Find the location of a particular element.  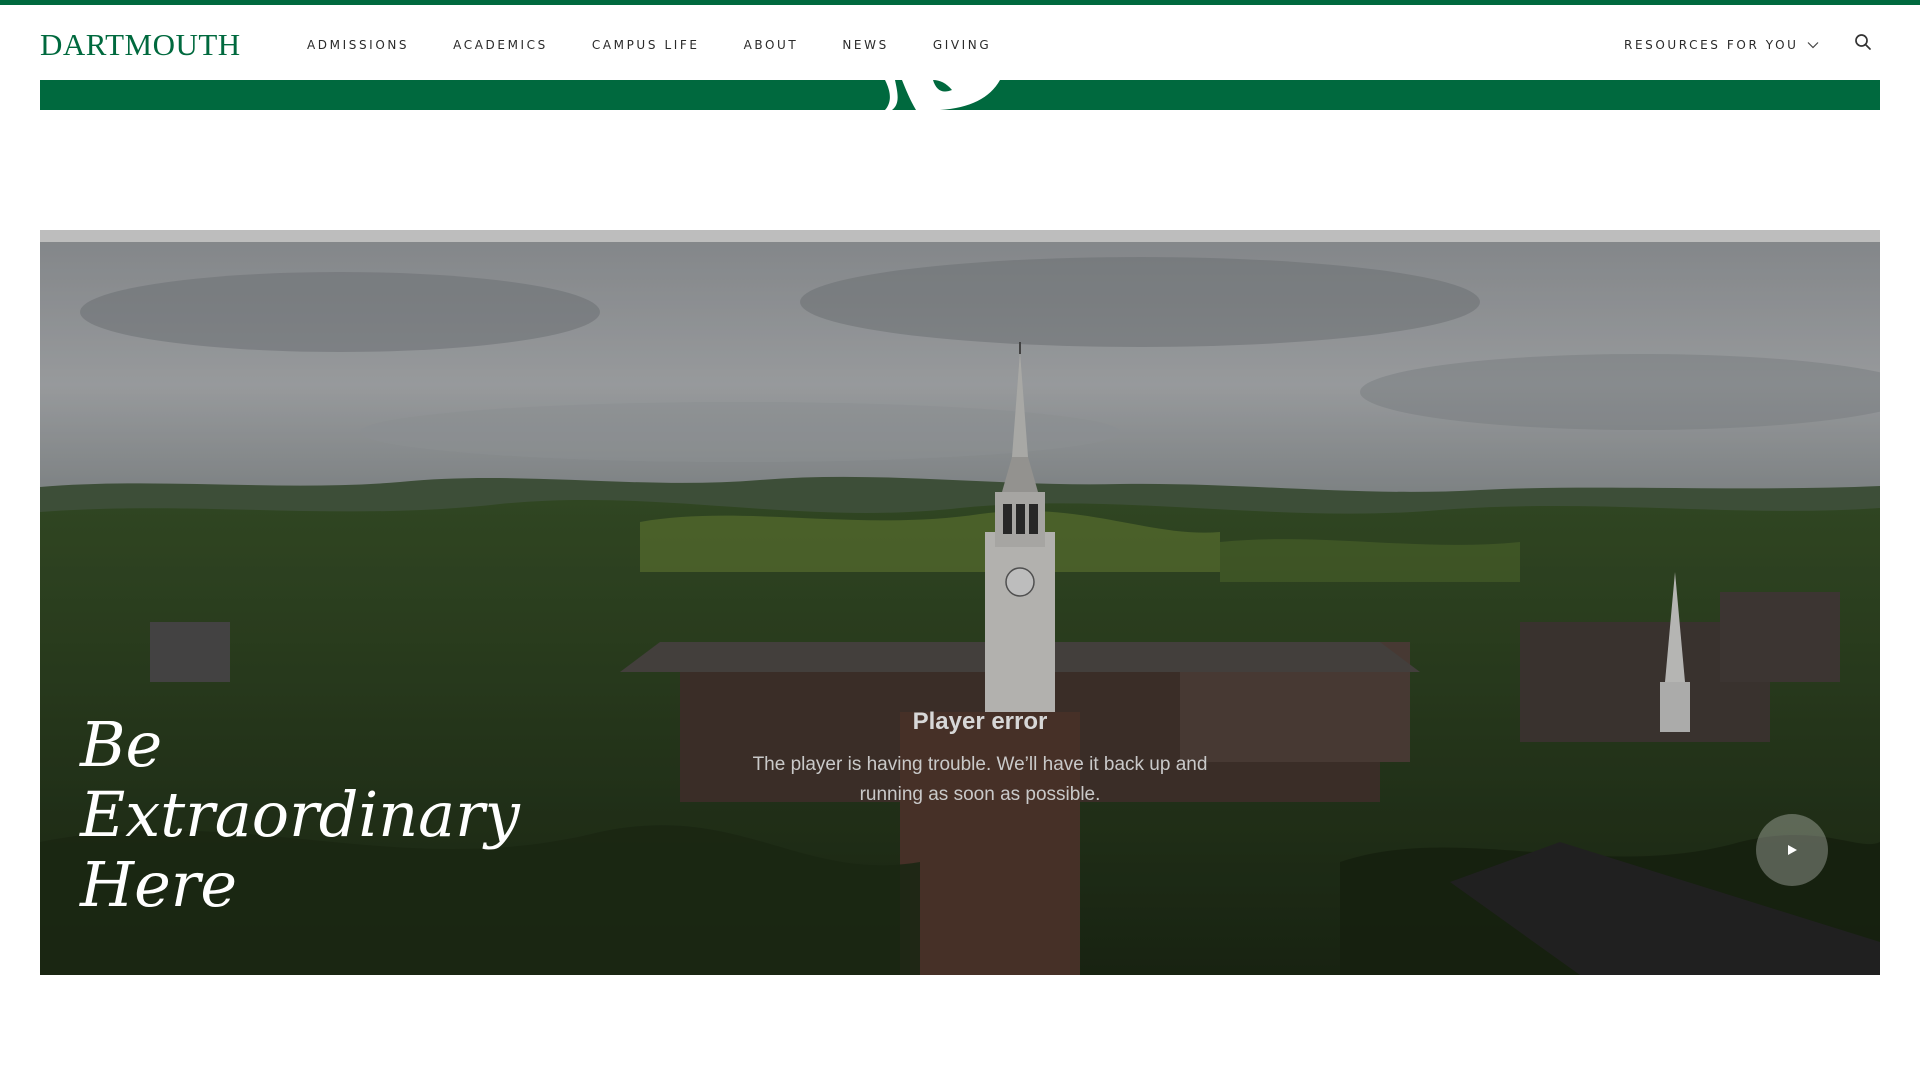

search-button is located at coordinates (1863, 42).